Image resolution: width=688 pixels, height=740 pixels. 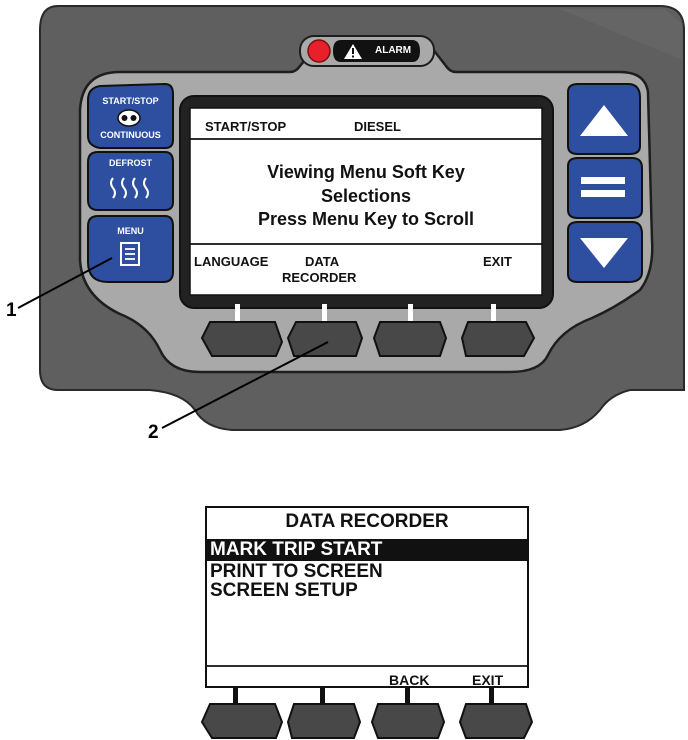 I want to click on softkey-label-exit: EXIT, so click(x=497, y=261).